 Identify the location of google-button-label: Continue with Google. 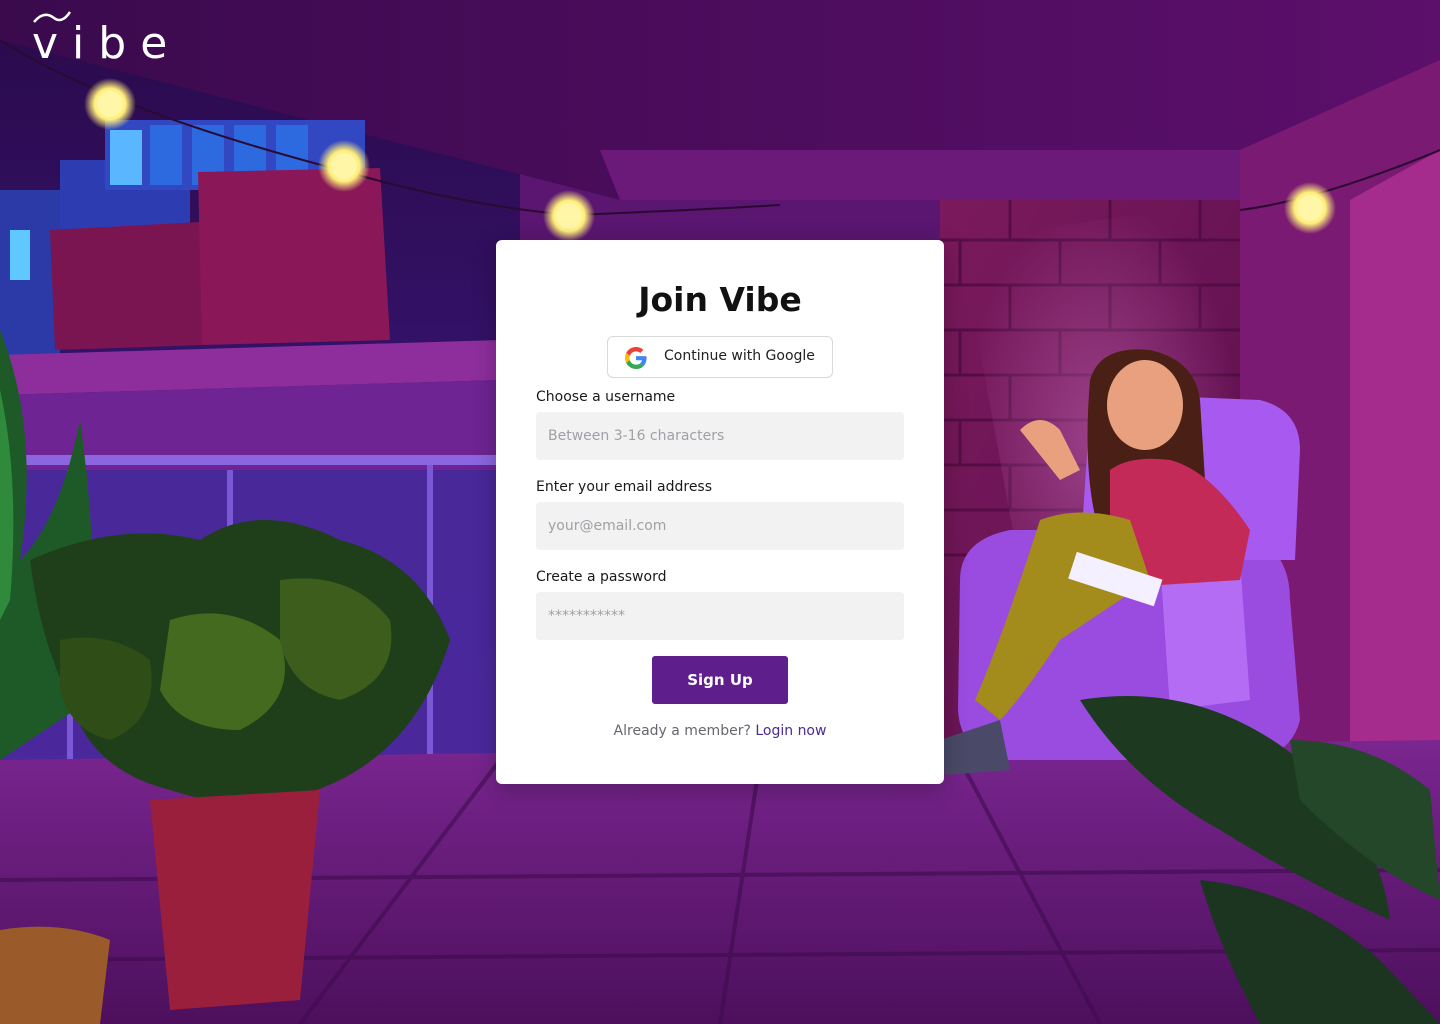
(739, 356).